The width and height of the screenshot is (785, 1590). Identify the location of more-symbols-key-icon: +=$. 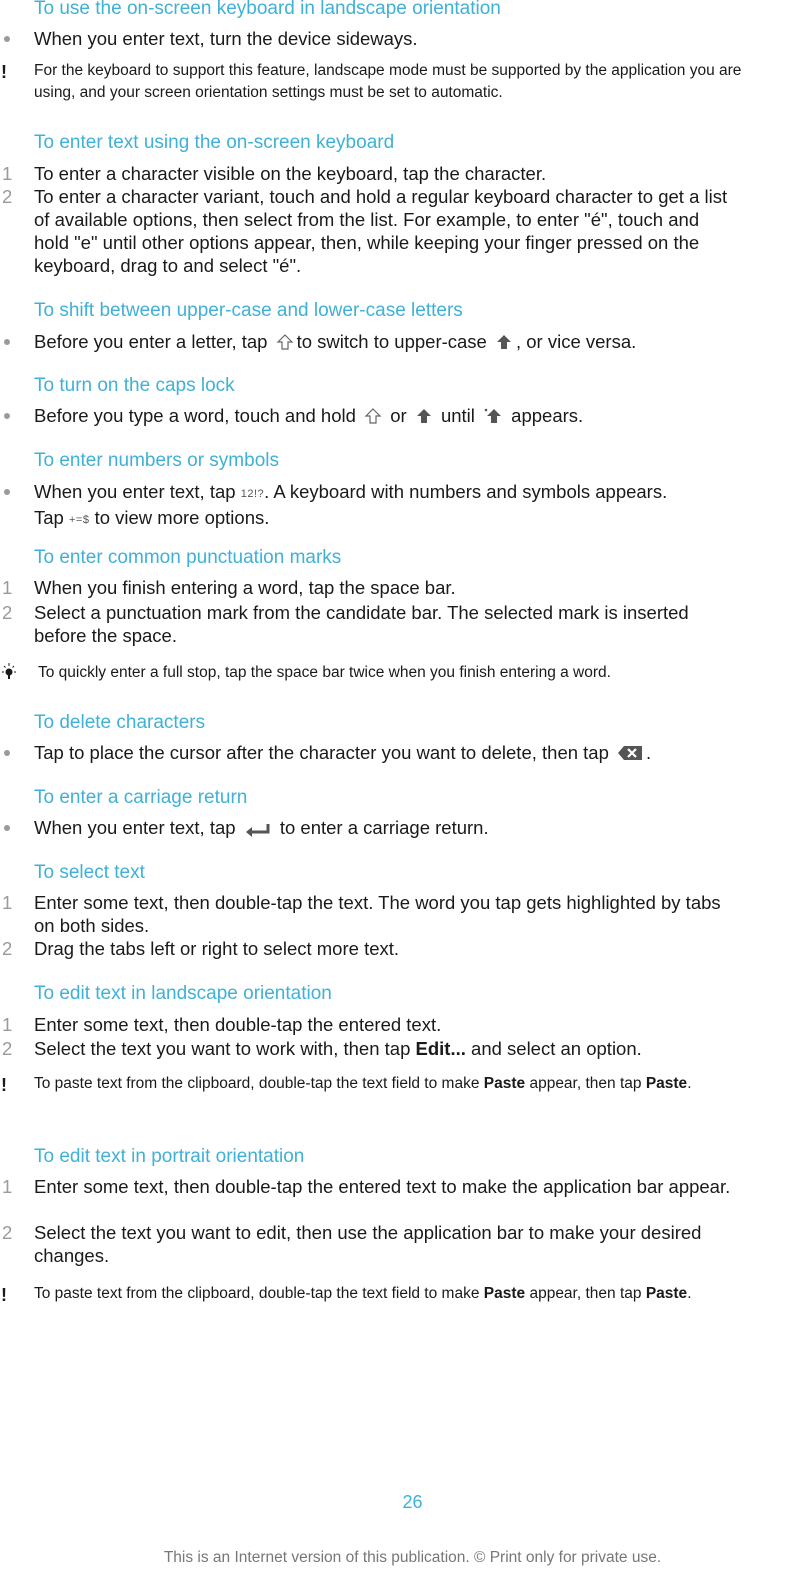
(79, 520).